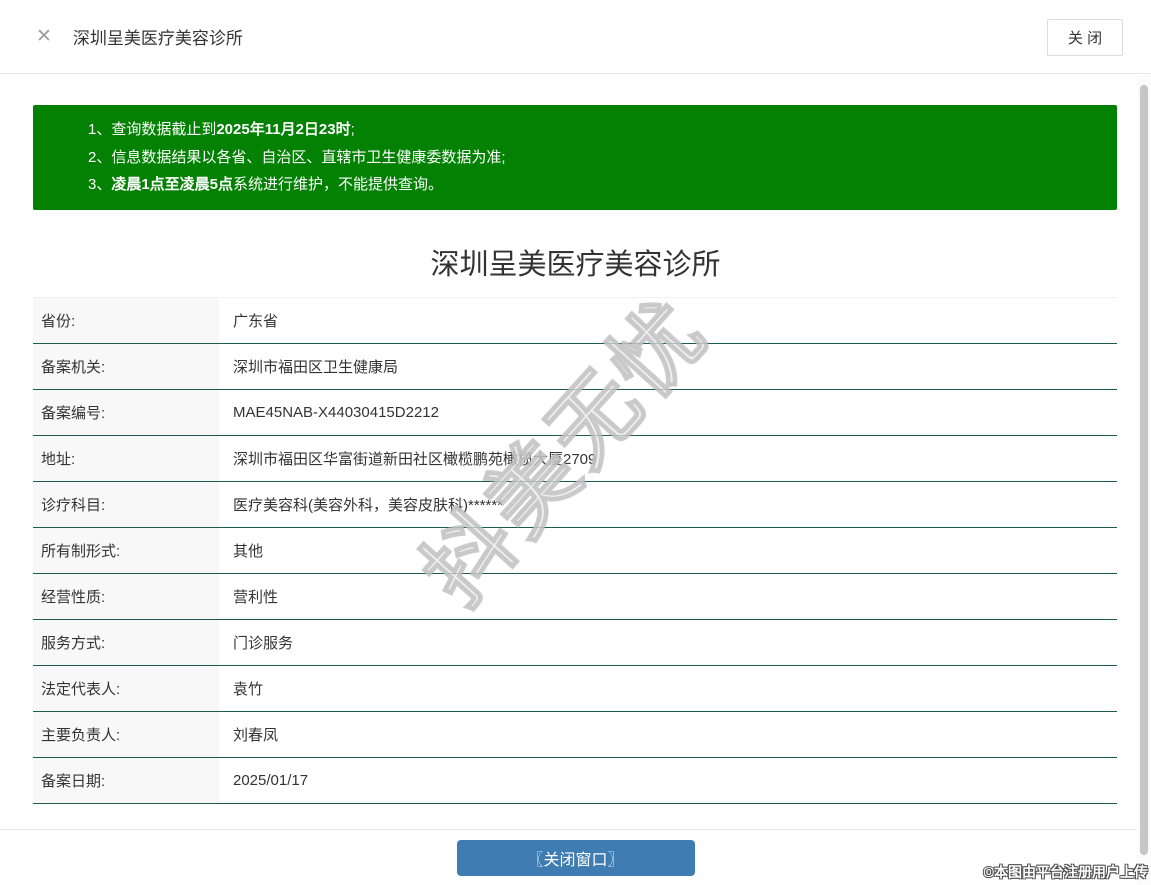  I want to click on field-label: 诊疗科目:, so click(126, 504).